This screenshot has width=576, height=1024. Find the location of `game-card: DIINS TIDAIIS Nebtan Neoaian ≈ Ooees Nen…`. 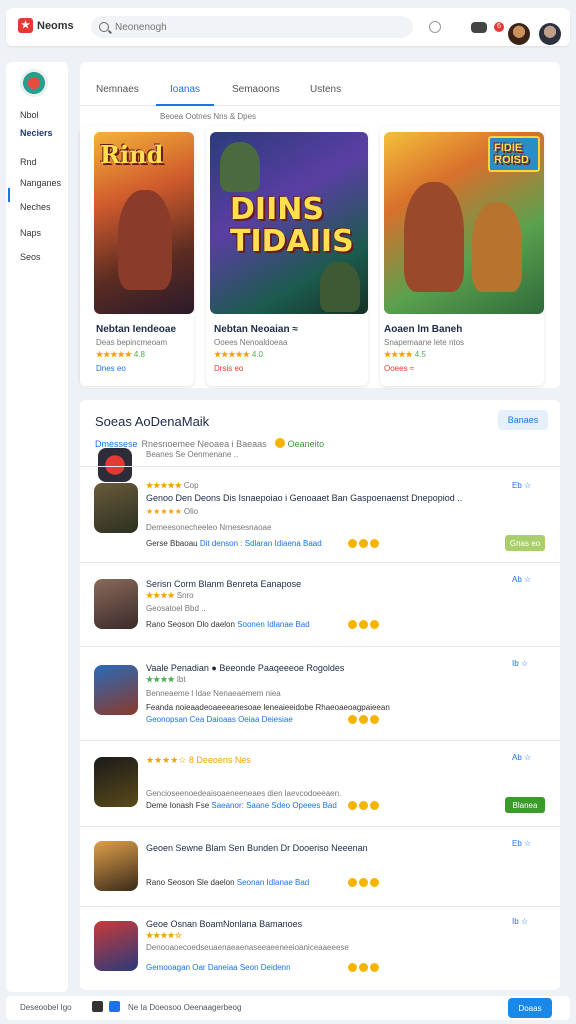

game-card: DIINS TIDAIIS Nebtan Neoaian ≈ Ooees Nen… is located at coordinates (287, 256).